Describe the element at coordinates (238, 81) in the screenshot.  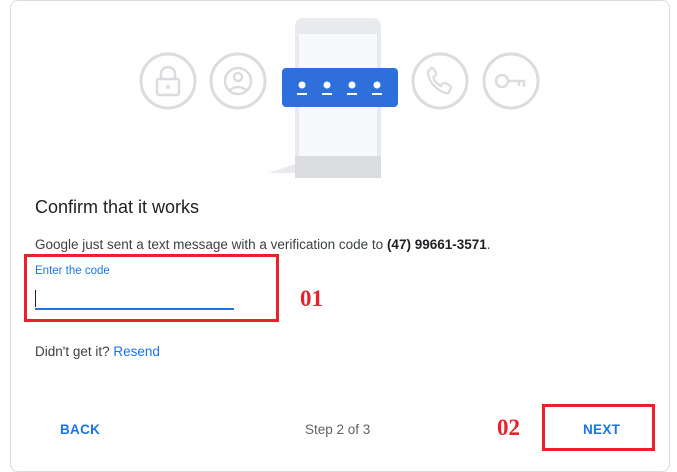
I see `account-icon` at that location.